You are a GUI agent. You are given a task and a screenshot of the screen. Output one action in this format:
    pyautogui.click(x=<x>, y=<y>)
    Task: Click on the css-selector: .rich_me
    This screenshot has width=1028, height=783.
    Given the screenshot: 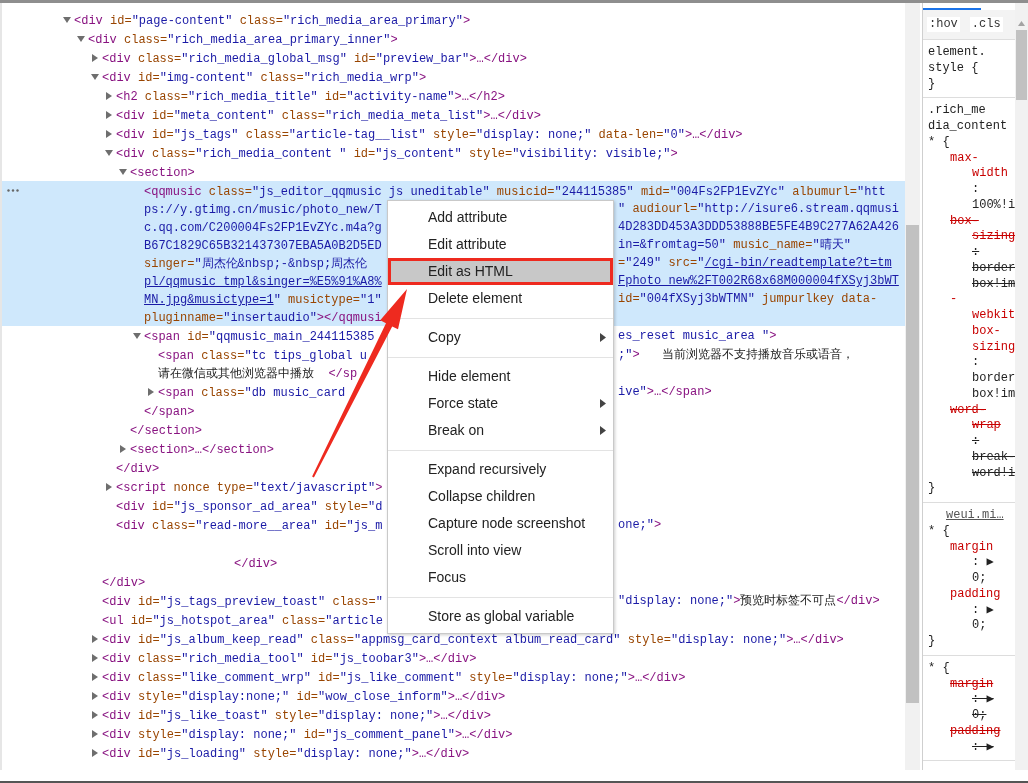 What is the action you would take?
    pyautogui.click(x=957, y=111)
    